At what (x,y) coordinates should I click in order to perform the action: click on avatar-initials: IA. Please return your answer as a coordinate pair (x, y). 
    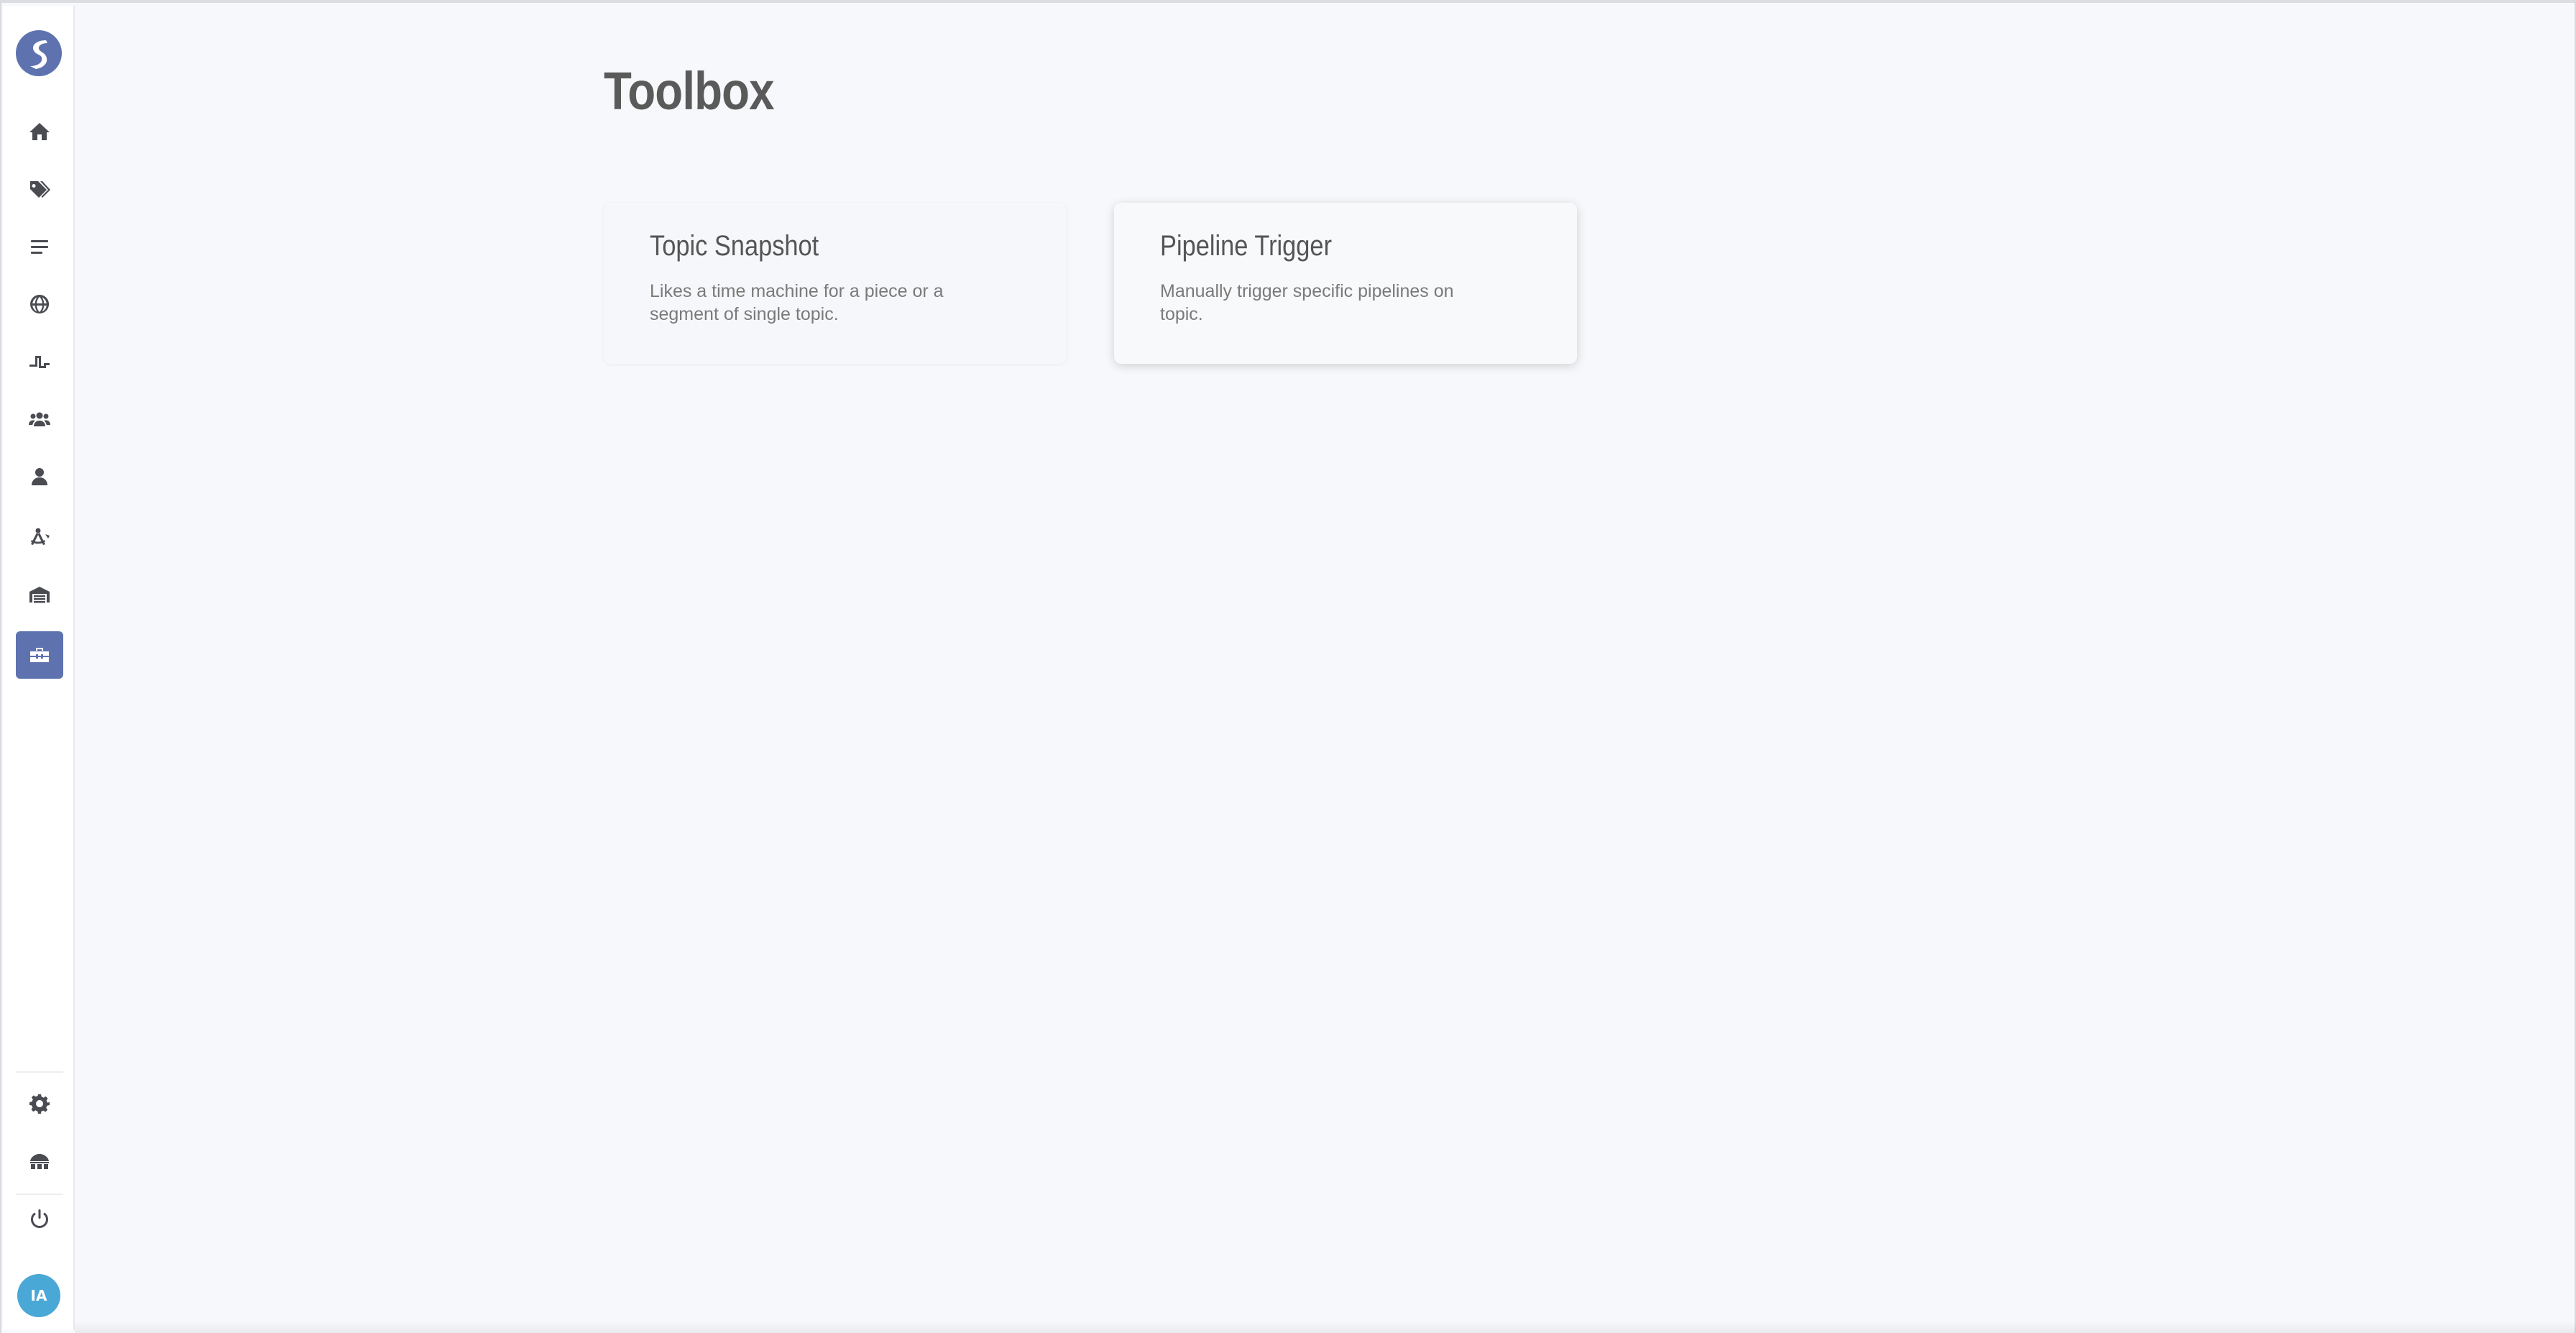
    Looking at the image, I should click on (38, 1295).